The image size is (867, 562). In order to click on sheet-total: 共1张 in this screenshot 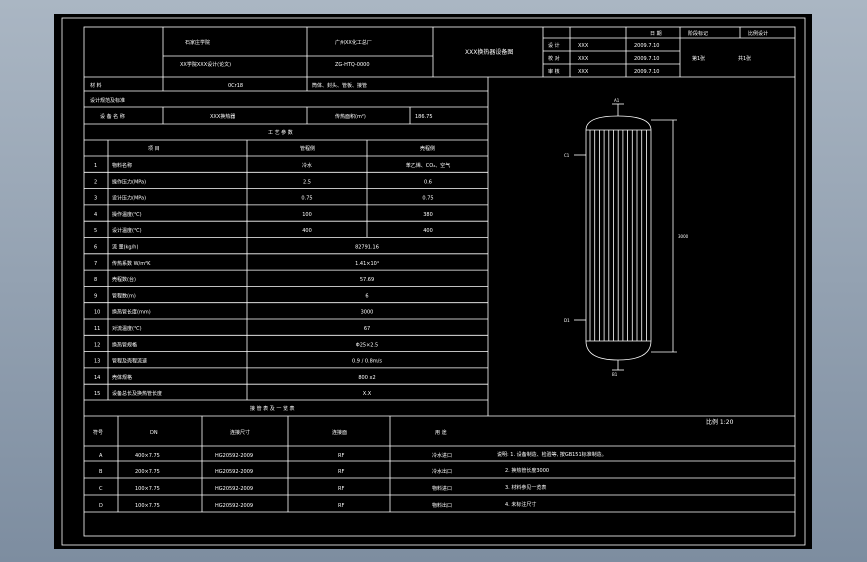, I will do `click(744, 58)`.